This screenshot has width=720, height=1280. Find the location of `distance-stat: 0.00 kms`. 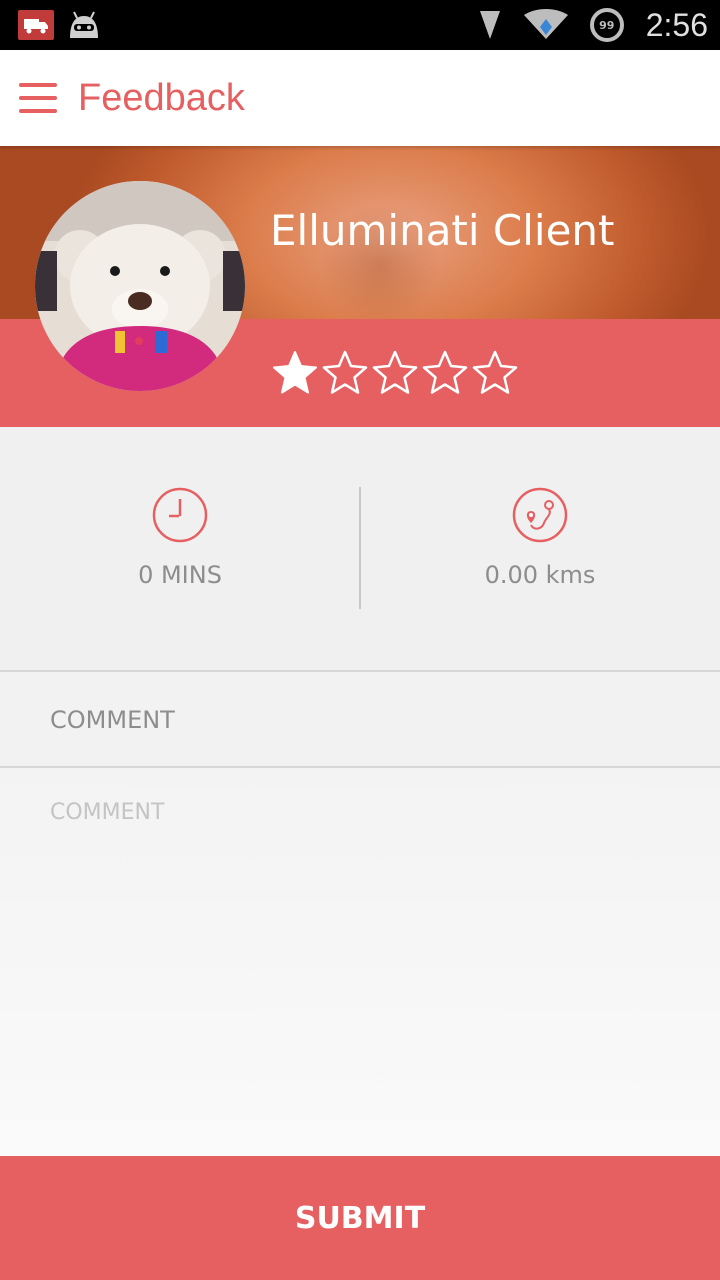

distance-stat: 0.00 kms is located at coordinates (540, 538).